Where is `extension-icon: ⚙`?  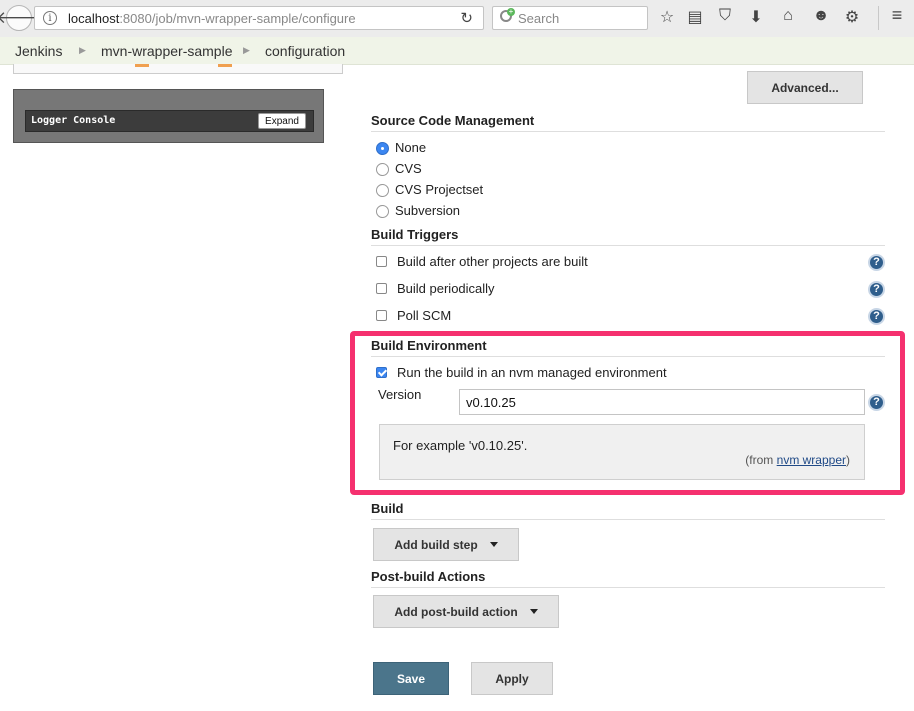 extension-icon: ⚙ is located at coordinates (852, 17).